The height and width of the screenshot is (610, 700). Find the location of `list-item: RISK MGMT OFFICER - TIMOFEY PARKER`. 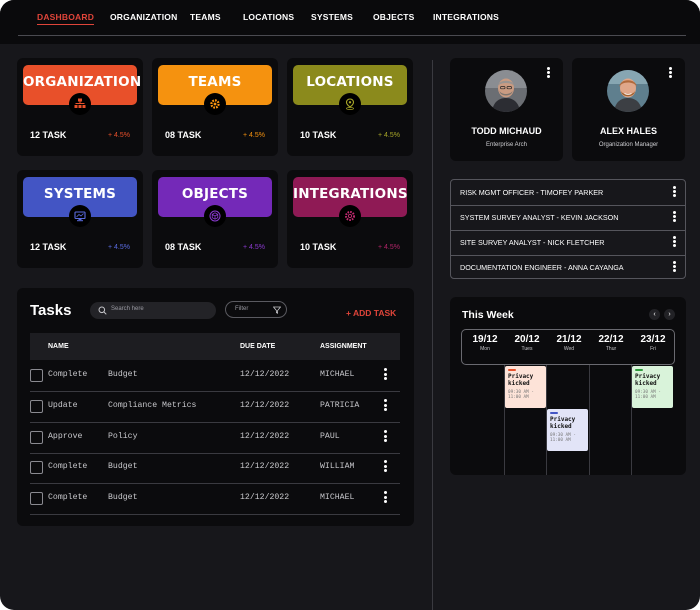

list-item: RISK MGMT OFFICER - TIMOFEY PARKER is located at coordinates (568, 193).